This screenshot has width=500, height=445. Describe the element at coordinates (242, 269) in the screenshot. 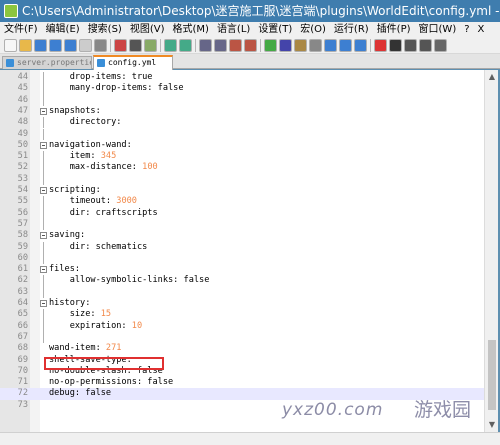

I see `code-line: 61 files:` at that location.